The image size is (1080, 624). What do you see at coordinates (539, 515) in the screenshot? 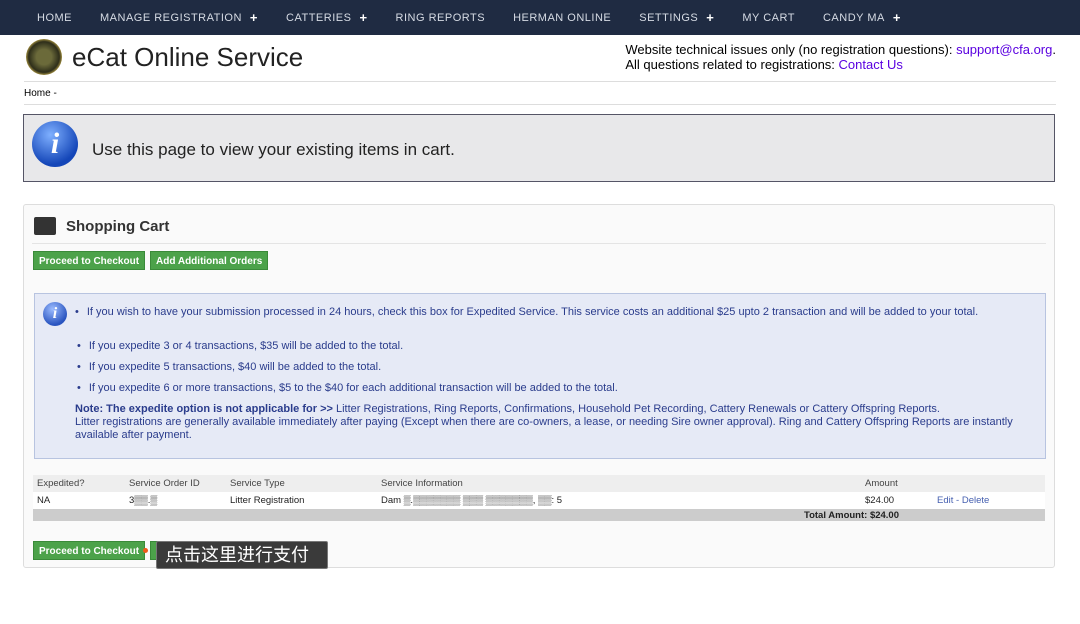
I see `total-row: Total Amount: $24.00` at bounding box center [539, 515].